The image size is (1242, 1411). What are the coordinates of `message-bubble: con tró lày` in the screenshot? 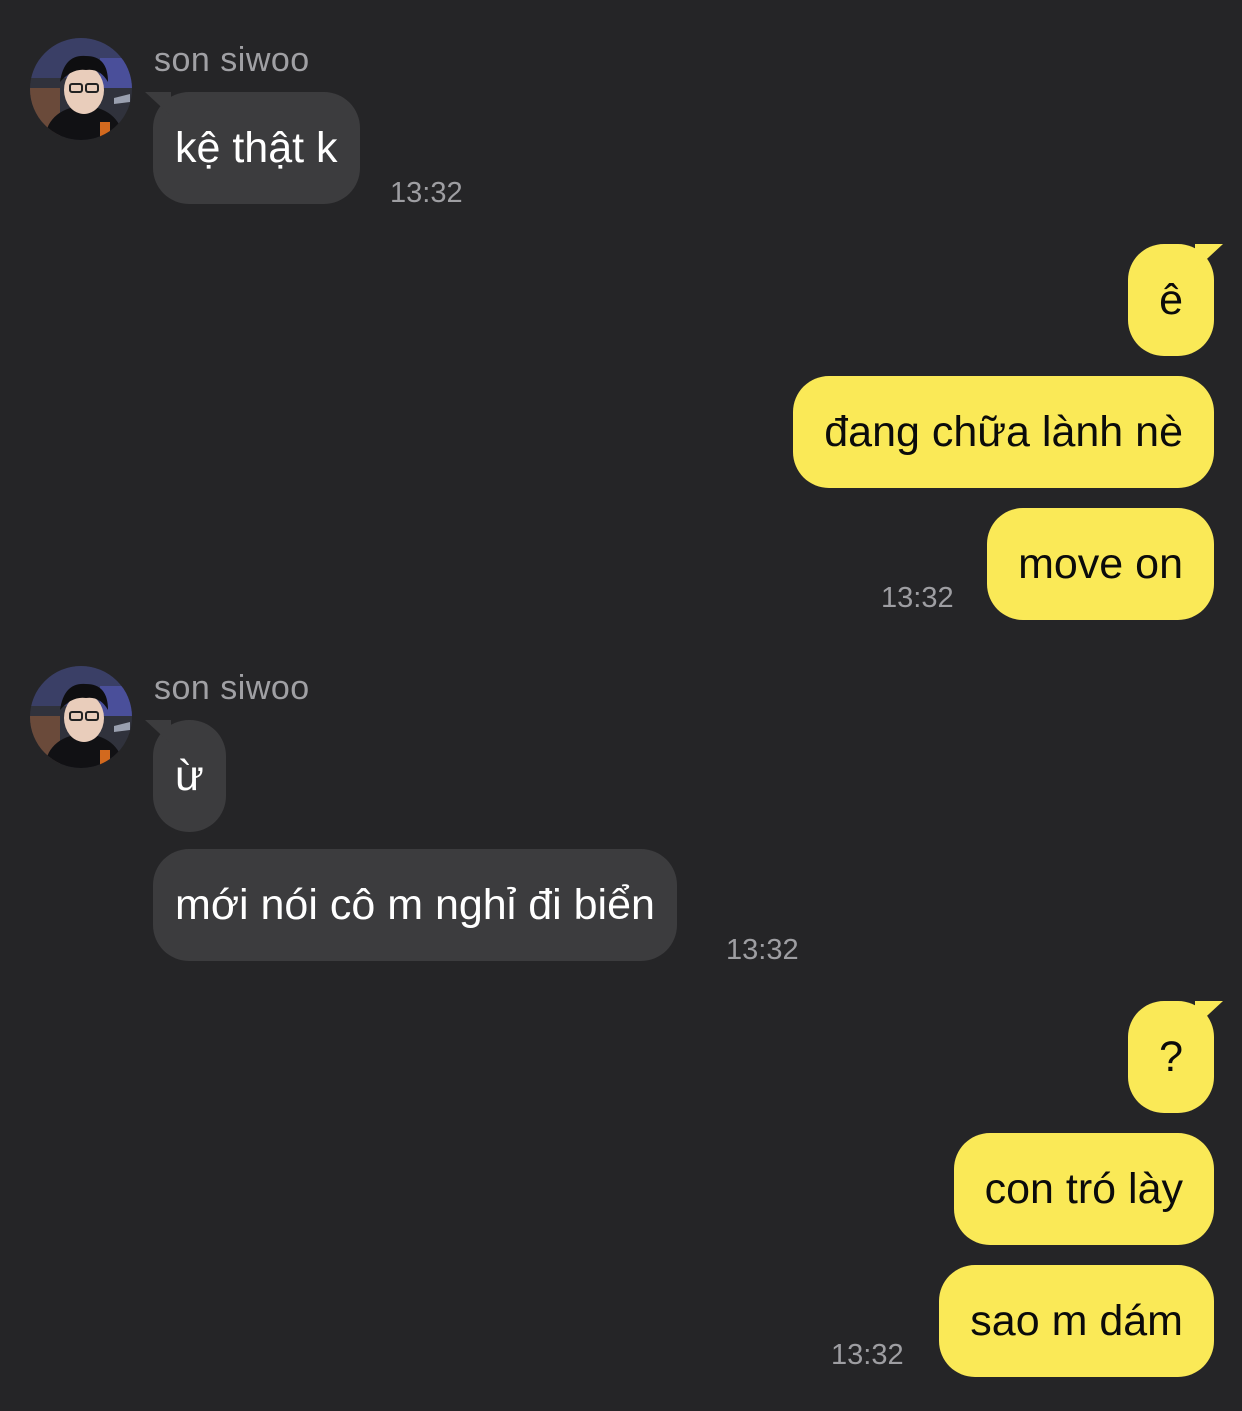 It's located at (1083, 1189).